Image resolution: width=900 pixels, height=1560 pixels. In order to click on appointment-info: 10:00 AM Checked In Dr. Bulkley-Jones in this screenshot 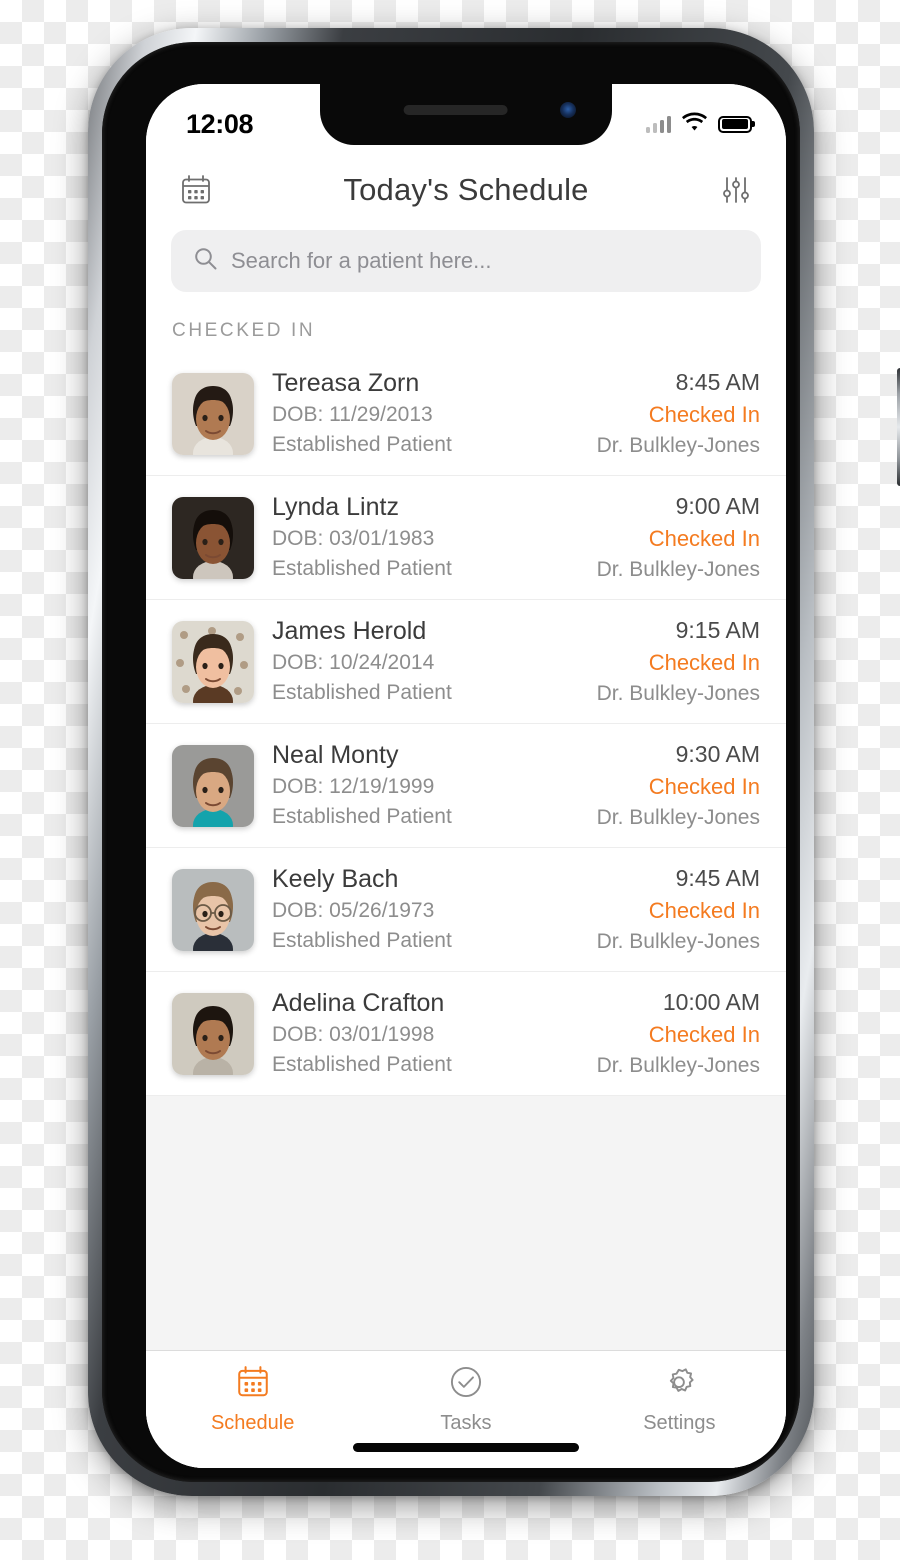, I will do `click(678, 1033)`.